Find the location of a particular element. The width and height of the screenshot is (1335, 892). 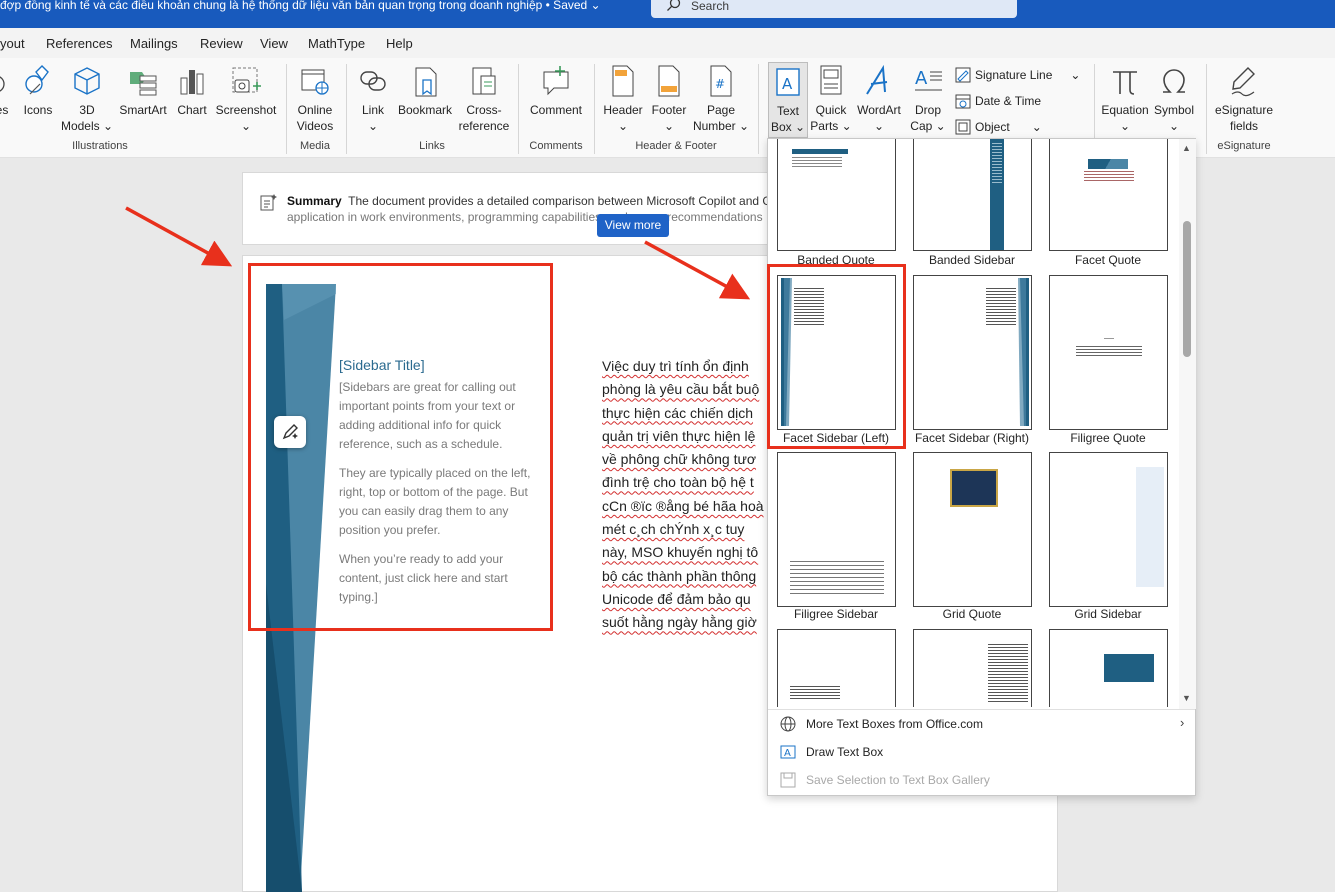

header-button: Header ⌄ is located at coordinates (623, 99).